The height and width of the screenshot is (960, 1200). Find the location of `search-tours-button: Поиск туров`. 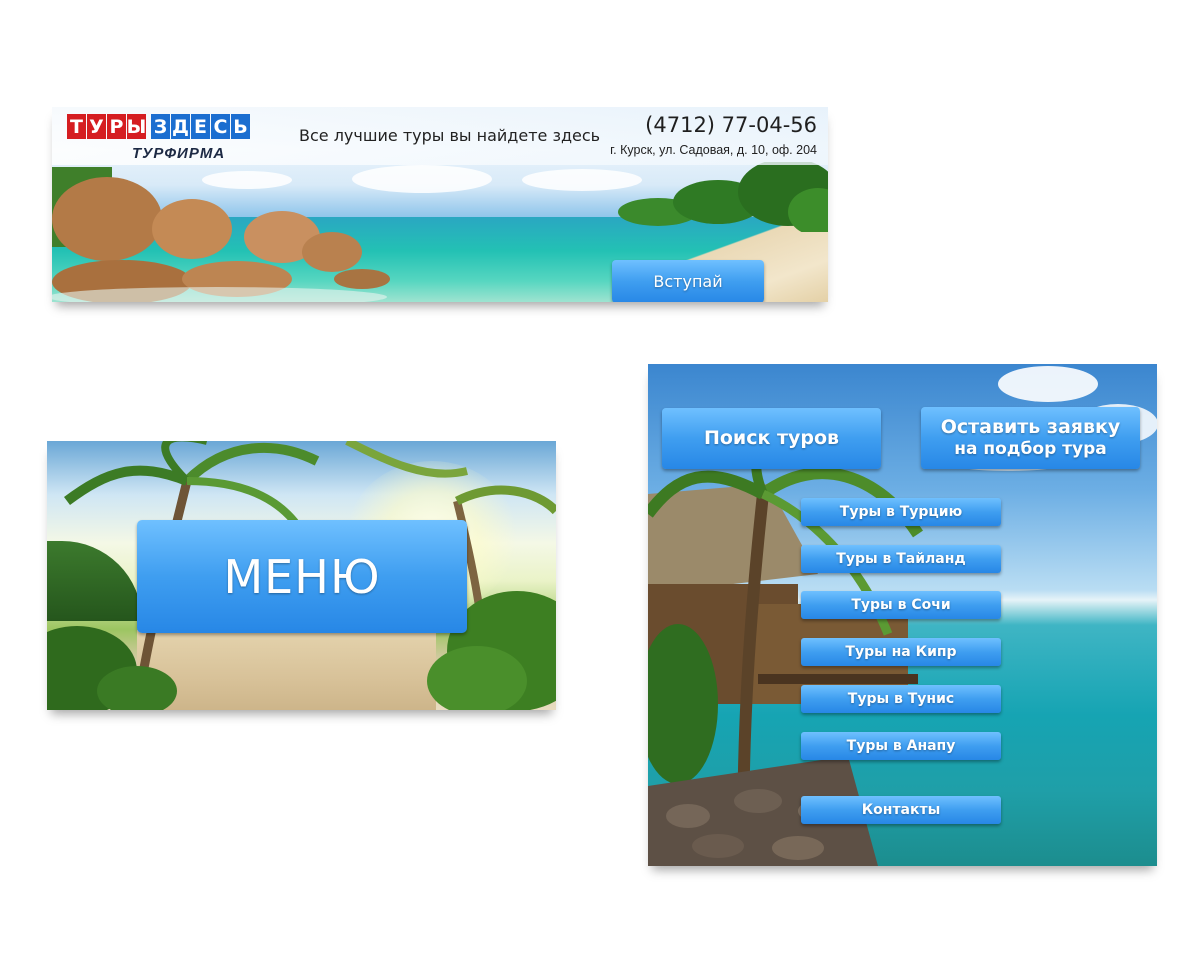

search-tours-button: Поиск туров is located at coordinates (771, 438).